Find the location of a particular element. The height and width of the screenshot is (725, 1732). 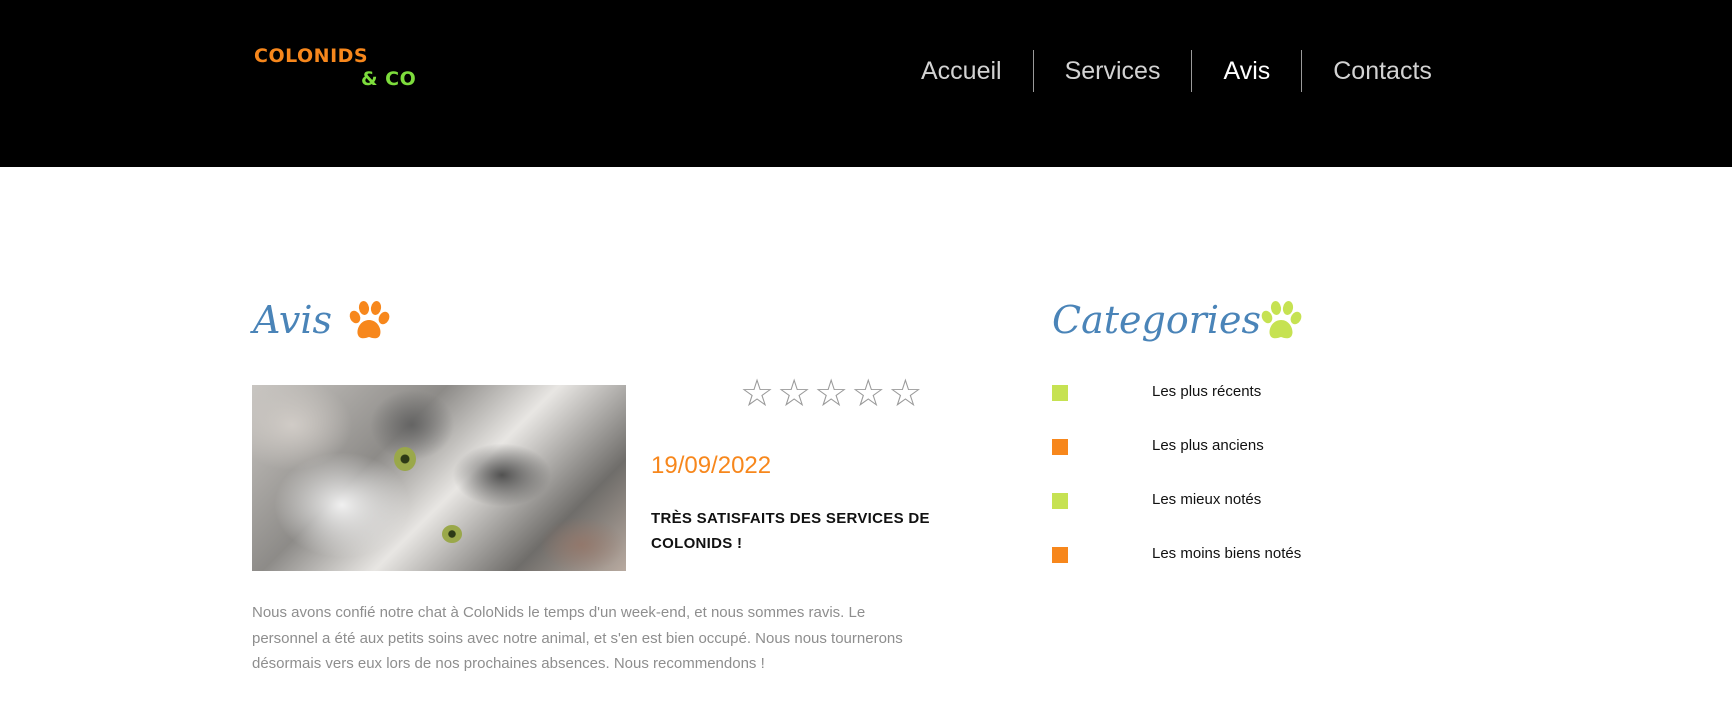

main-nav: Accueil Services Avis Contacts is located at coordinates (1176, 71).